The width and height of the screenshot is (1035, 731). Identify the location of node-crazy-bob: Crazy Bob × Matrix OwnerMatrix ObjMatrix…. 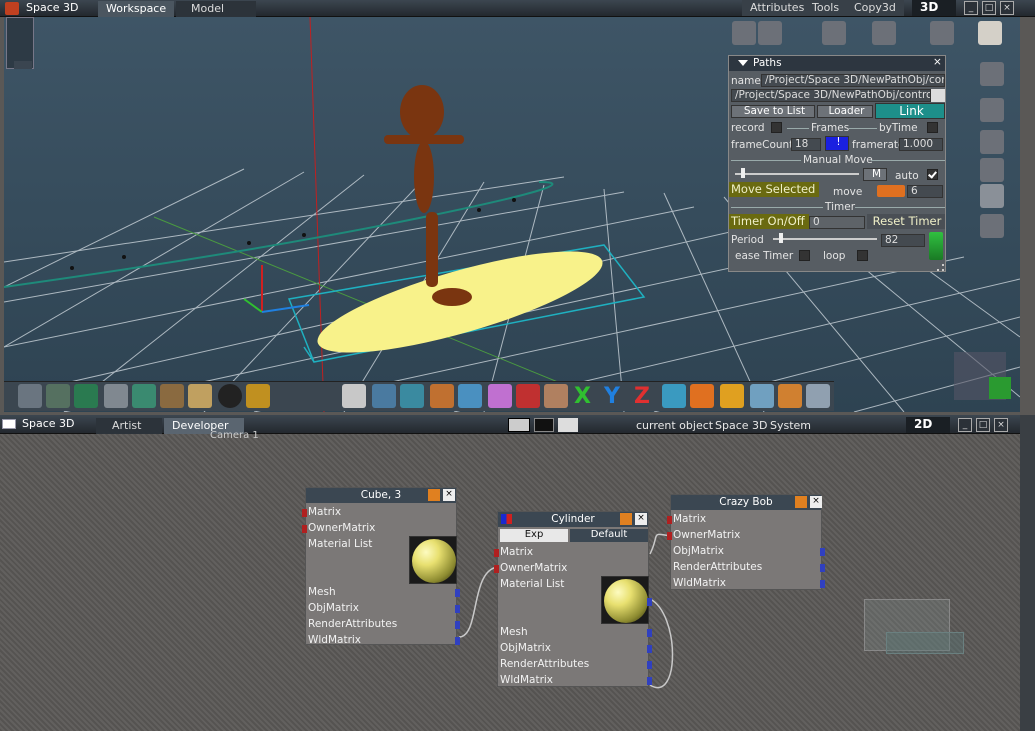
(746, 542).